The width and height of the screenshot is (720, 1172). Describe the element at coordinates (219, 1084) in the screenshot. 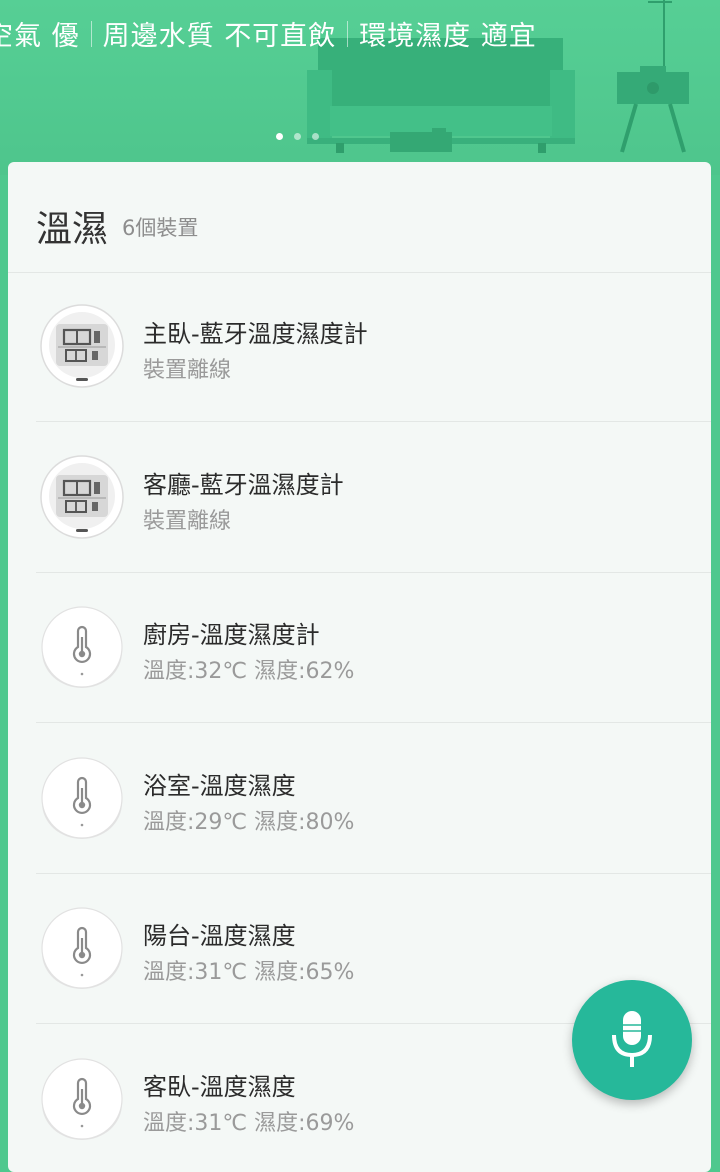

I see `device-name: 客臥-溫度濕度` at that location.